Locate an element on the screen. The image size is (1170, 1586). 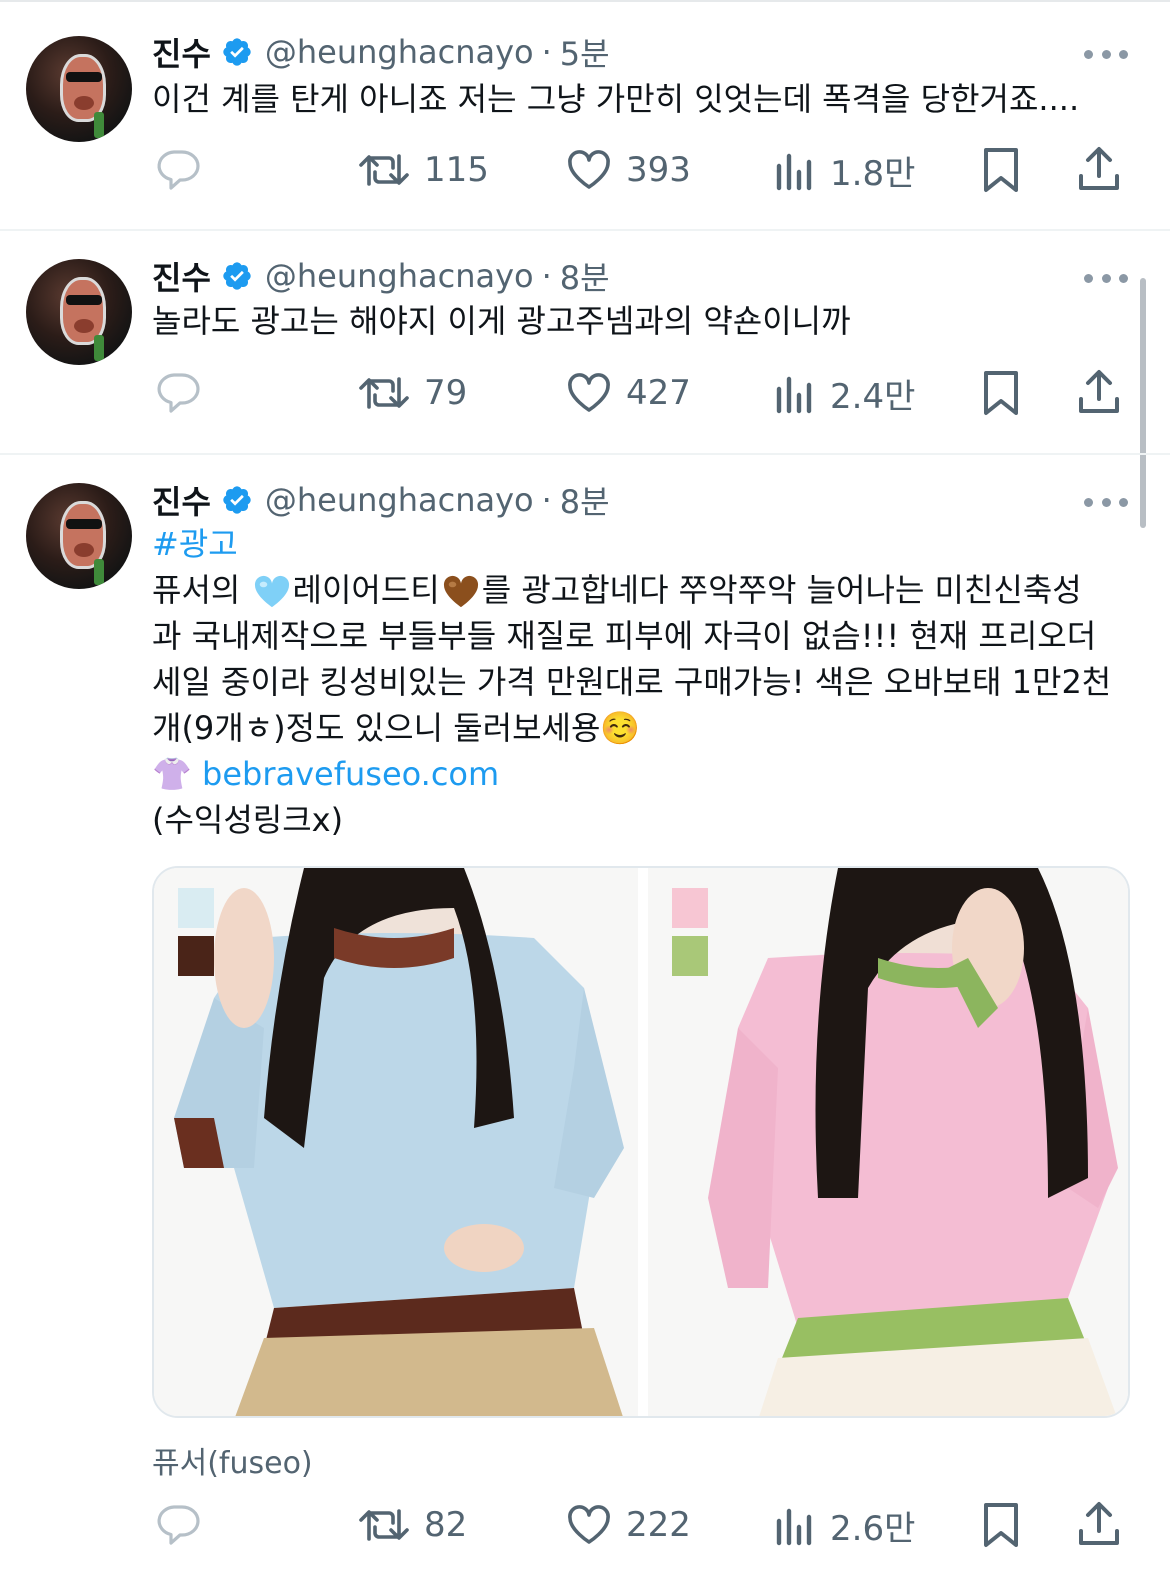
text-segment: 레이어드티 is located at coordinates (366, 590).